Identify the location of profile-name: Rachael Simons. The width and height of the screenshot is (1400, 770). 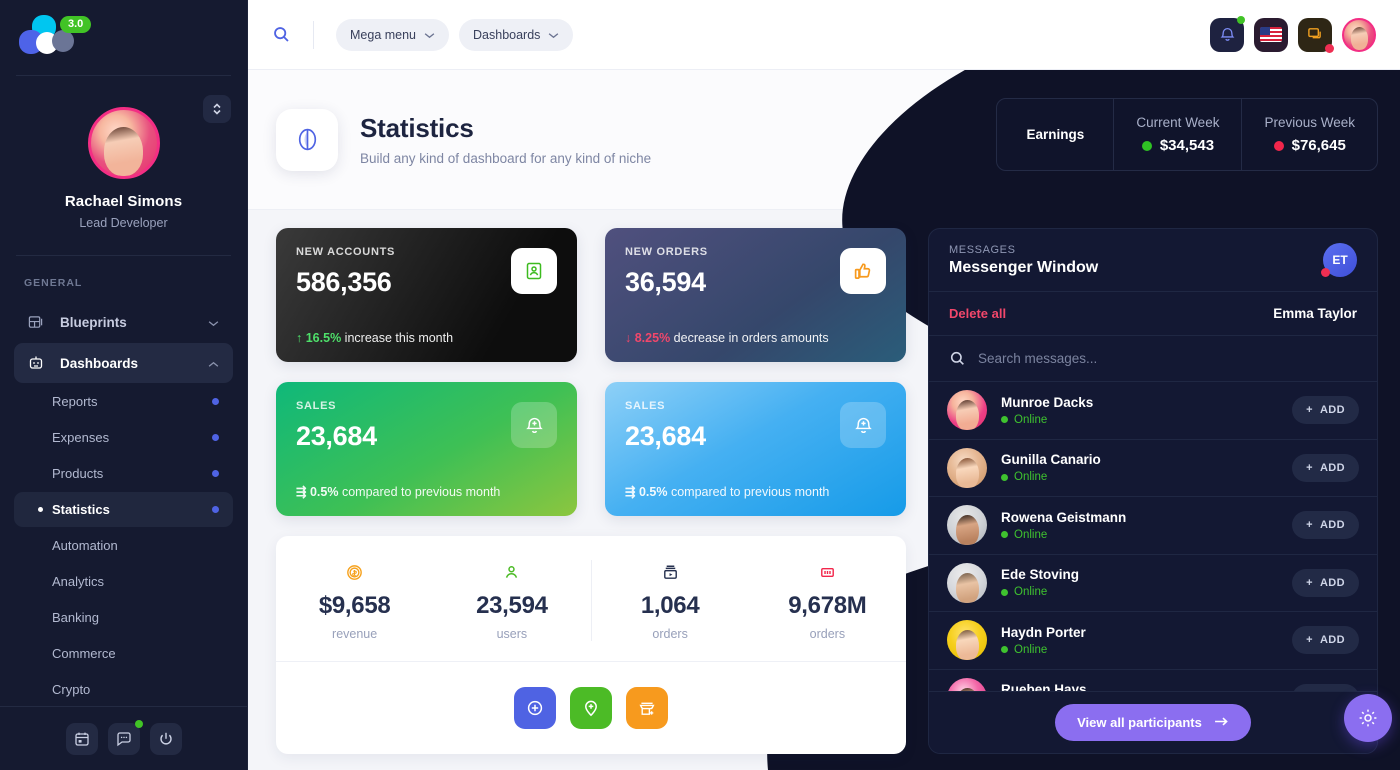
(123, 201).